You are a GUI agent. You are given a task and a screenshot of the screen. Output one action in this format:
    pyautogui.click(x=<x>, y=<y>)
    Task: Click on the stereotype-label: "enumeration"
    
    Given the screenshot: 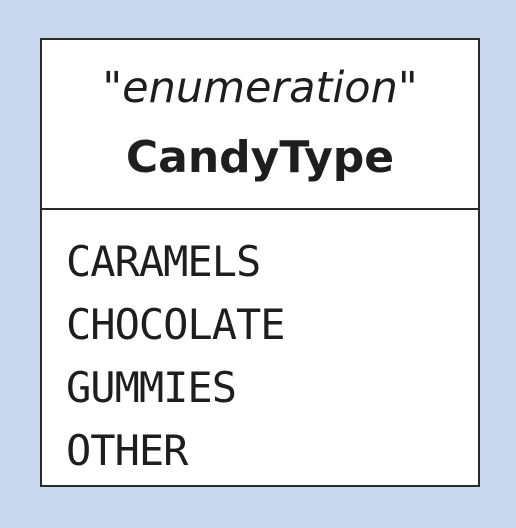 What is the action you would take?
    pyautogui.click(x=260, y=88)
    